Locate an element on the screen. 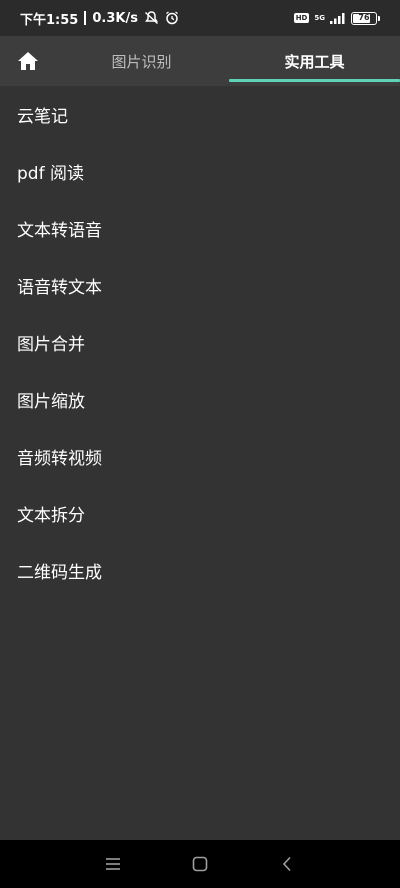 The width and height of the screenshot is (400, 888). back-icon is located at coordinates (286, 864).